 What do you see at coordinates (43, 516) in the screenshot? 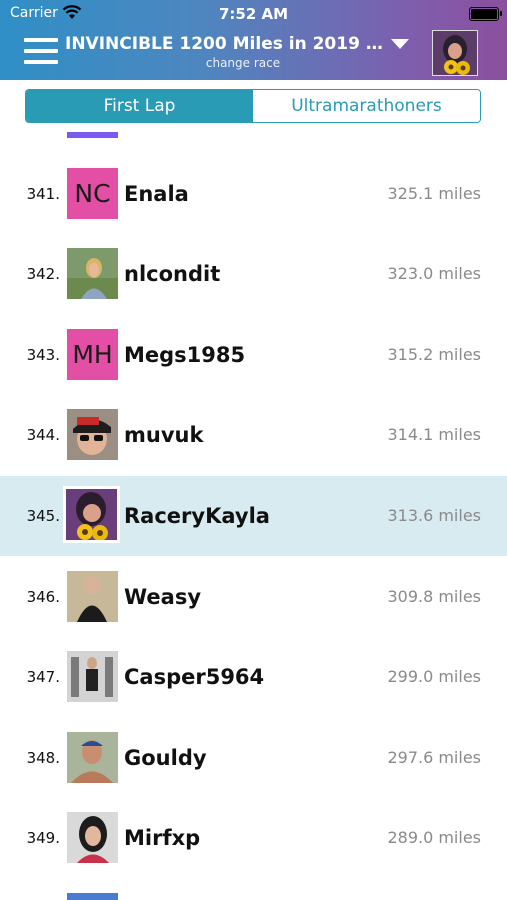
I see `rank: 345.` at bounding box center [43, 516].